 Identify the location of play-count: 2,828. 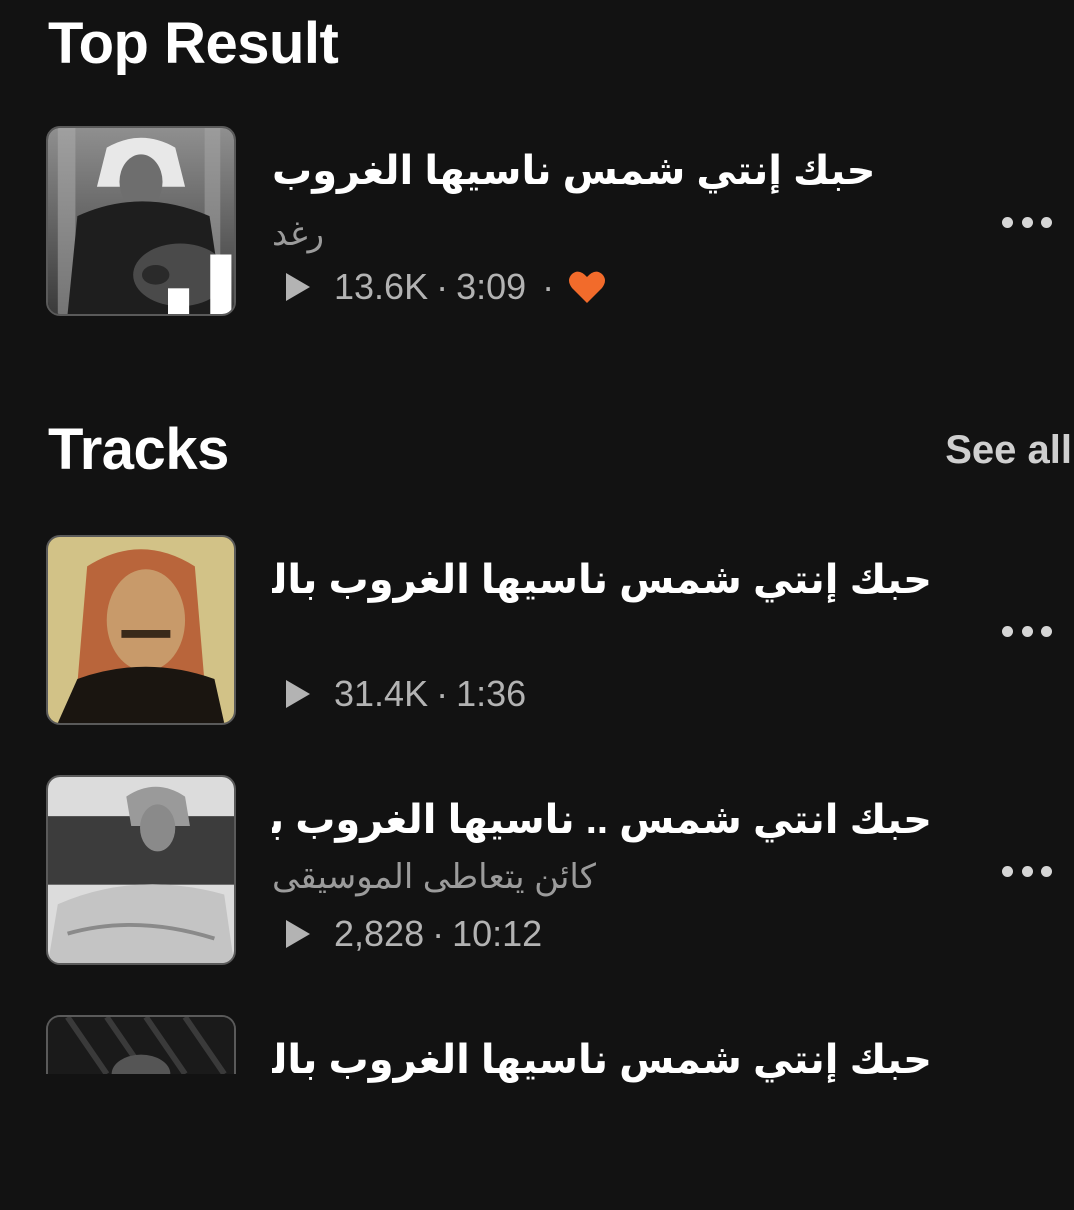
(379, 933).